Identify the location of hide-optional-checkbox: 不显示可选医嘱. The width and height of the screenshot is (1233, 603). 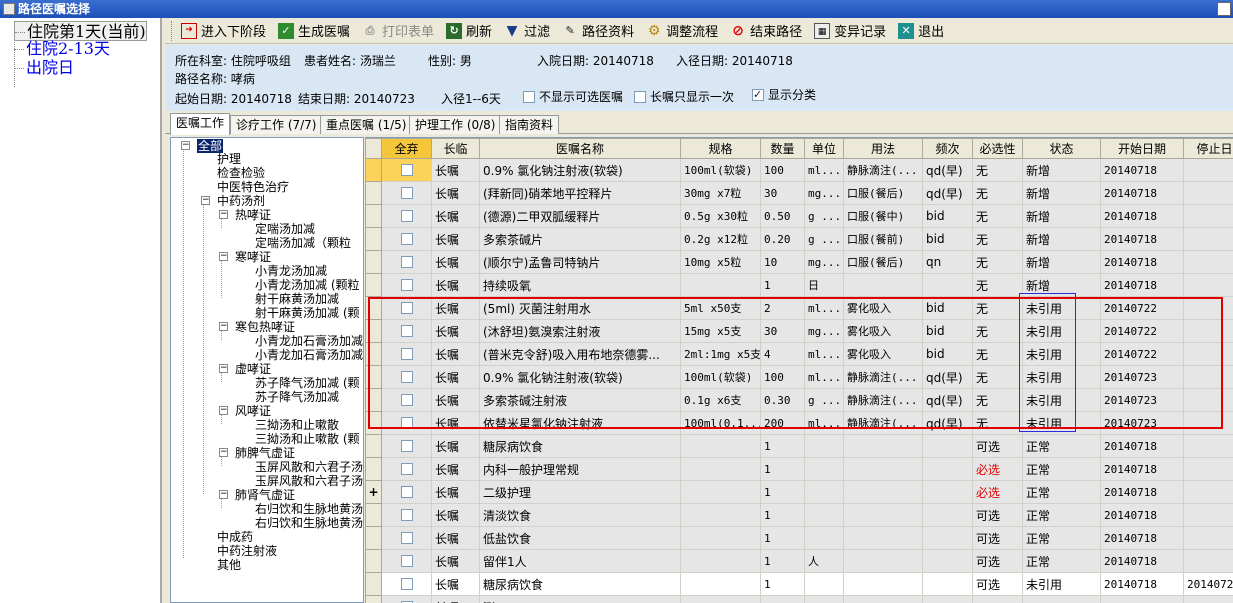
(573, 97).